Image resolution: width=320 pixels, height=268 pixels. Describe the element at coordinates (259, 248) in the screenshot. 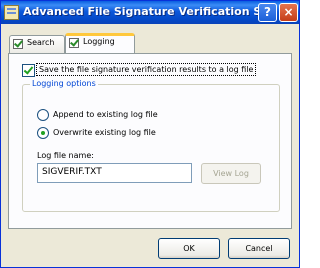

I see `cancel-button: Cancel` at that location.